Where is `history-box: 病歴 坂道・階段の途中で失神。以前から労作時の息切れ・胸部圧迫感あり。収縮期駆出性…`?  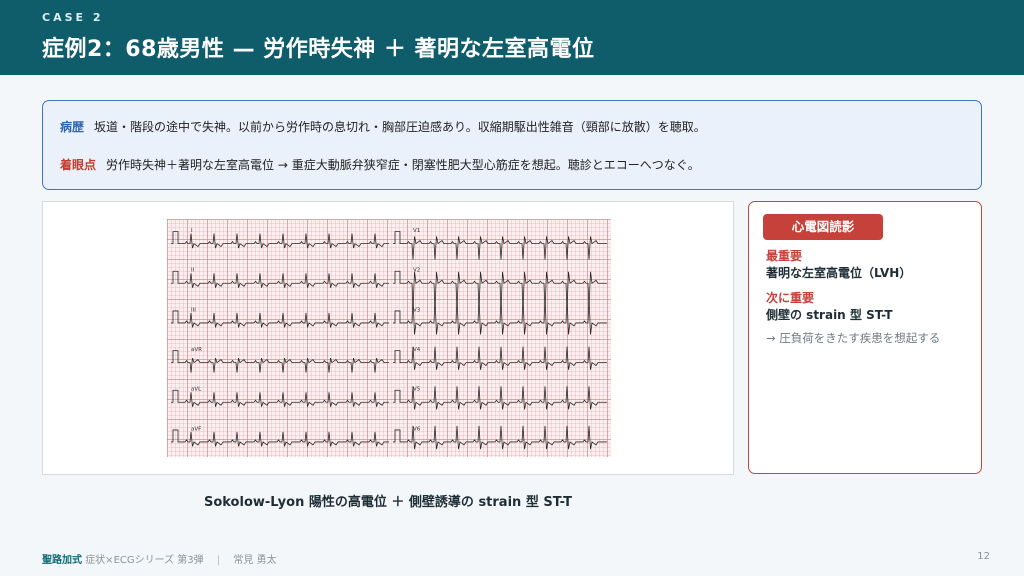 history-box: 病歴 坂道・階段の途中で失神。以前から労作時の息切れ・胸部圧迫感あり。収縮期駆出性… is located at coordinates (512, 145).